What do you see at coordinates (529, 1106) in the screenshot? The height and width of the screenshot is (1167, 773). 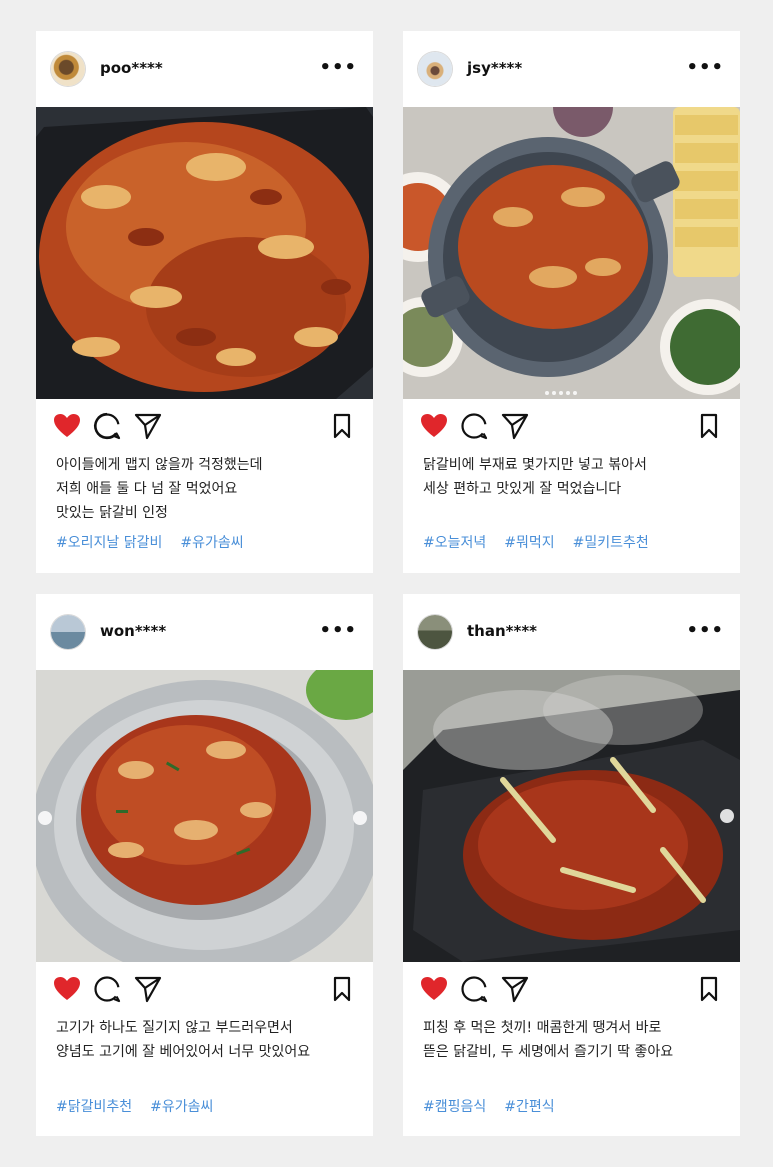 I see `hashtag-link: #간편식` at bounding box center [529, 1106].